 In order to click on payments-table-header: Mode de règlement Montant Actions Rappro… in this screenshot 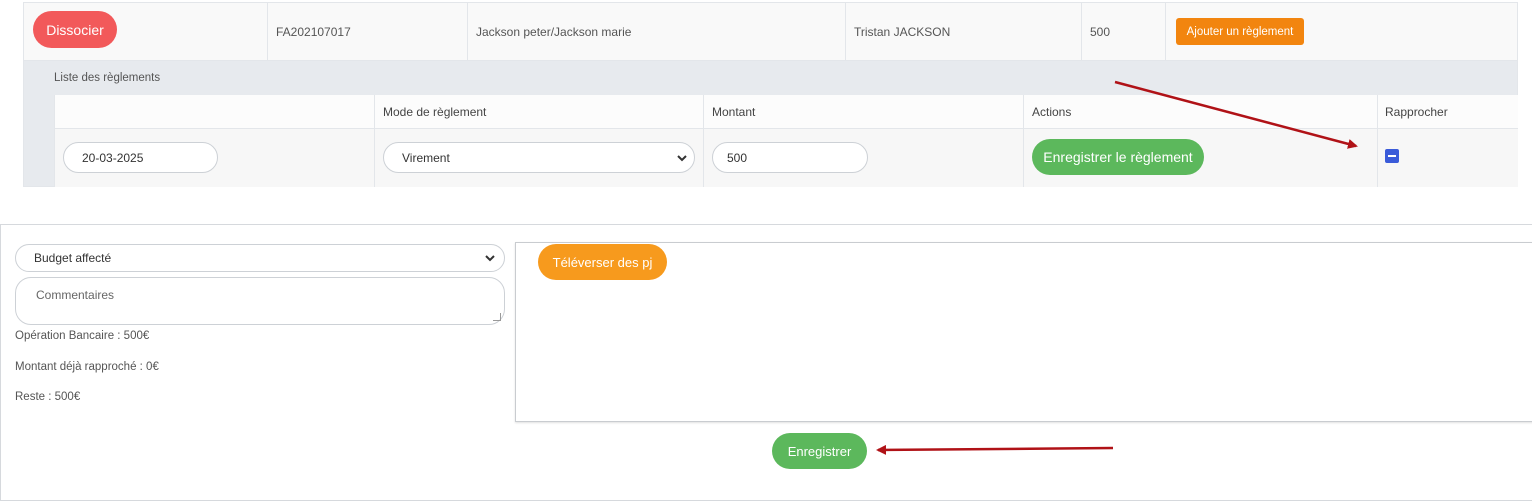, I will do `click(786, 112)`.